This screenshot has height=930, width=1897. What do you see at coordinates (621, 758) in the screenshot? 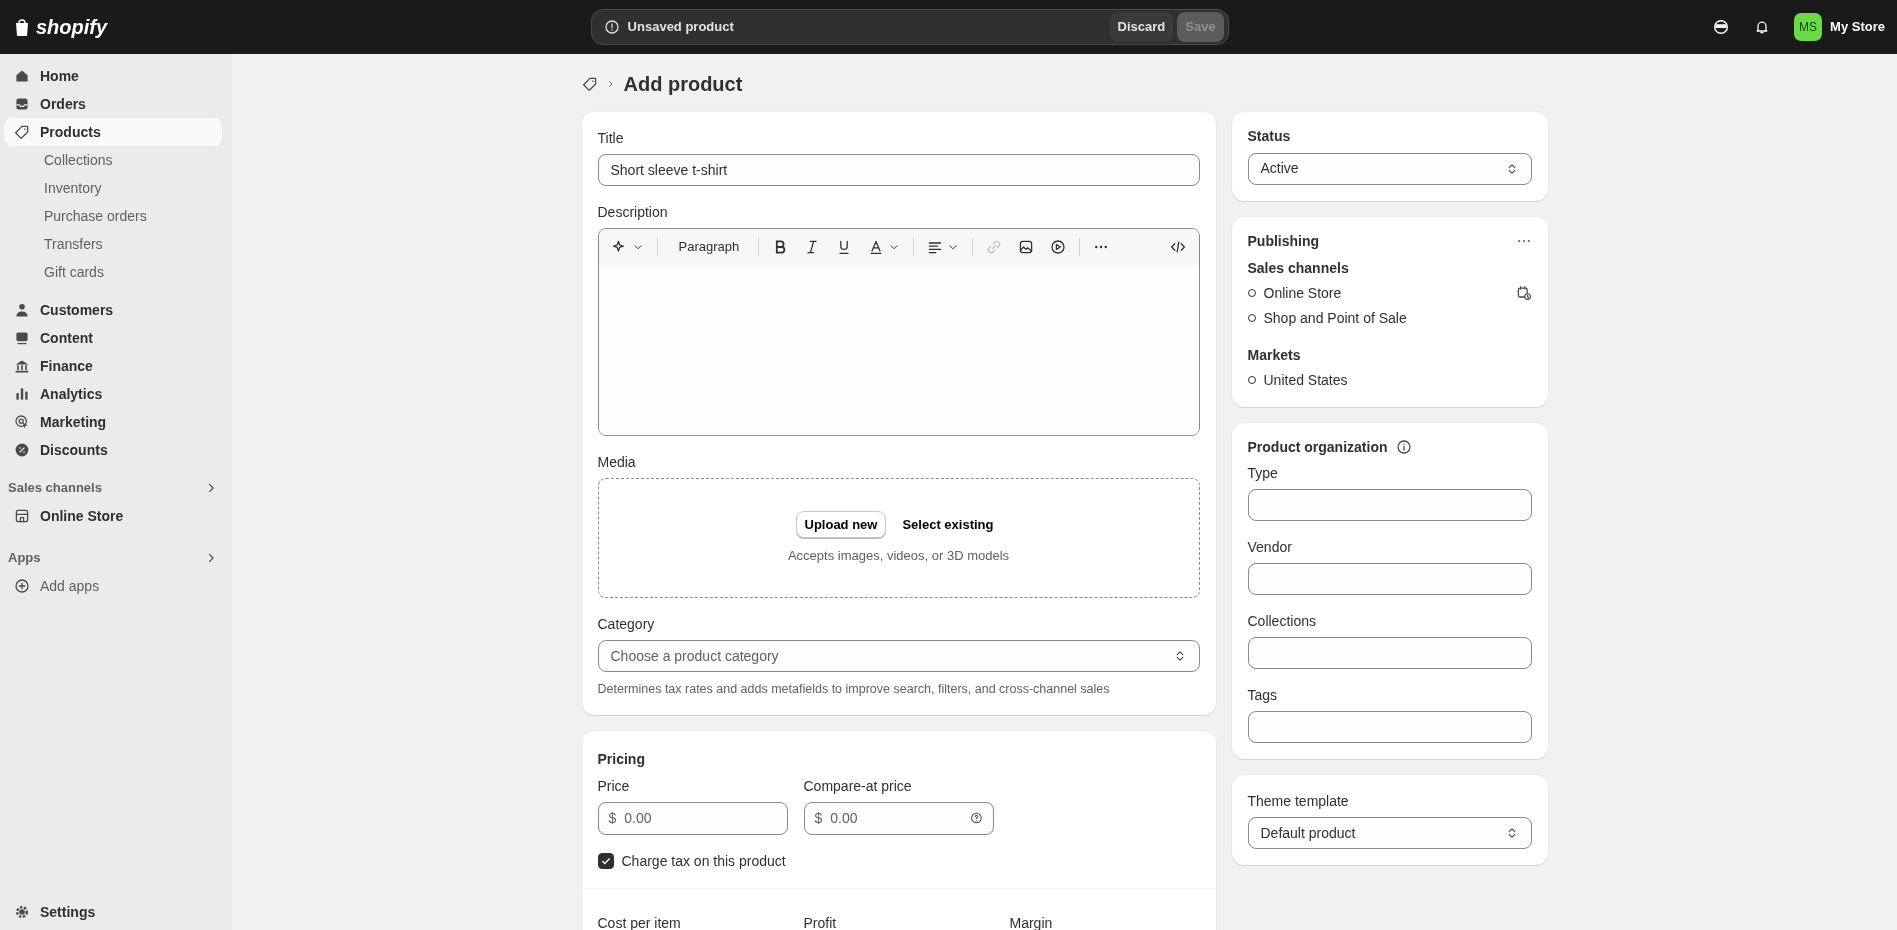
I see `card-title: Pricing` at bounding box center [621, 758].